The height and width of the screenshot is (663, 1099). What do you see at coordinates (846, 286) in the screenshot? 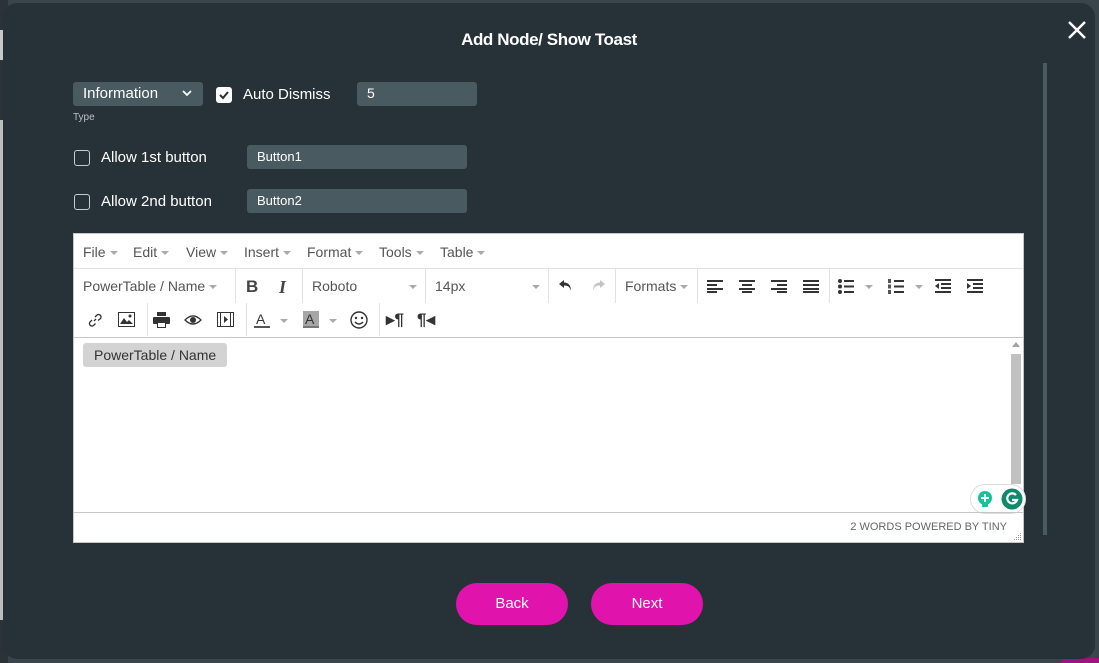
I see `bullet-list-icon` at bounding box center [846, 286].